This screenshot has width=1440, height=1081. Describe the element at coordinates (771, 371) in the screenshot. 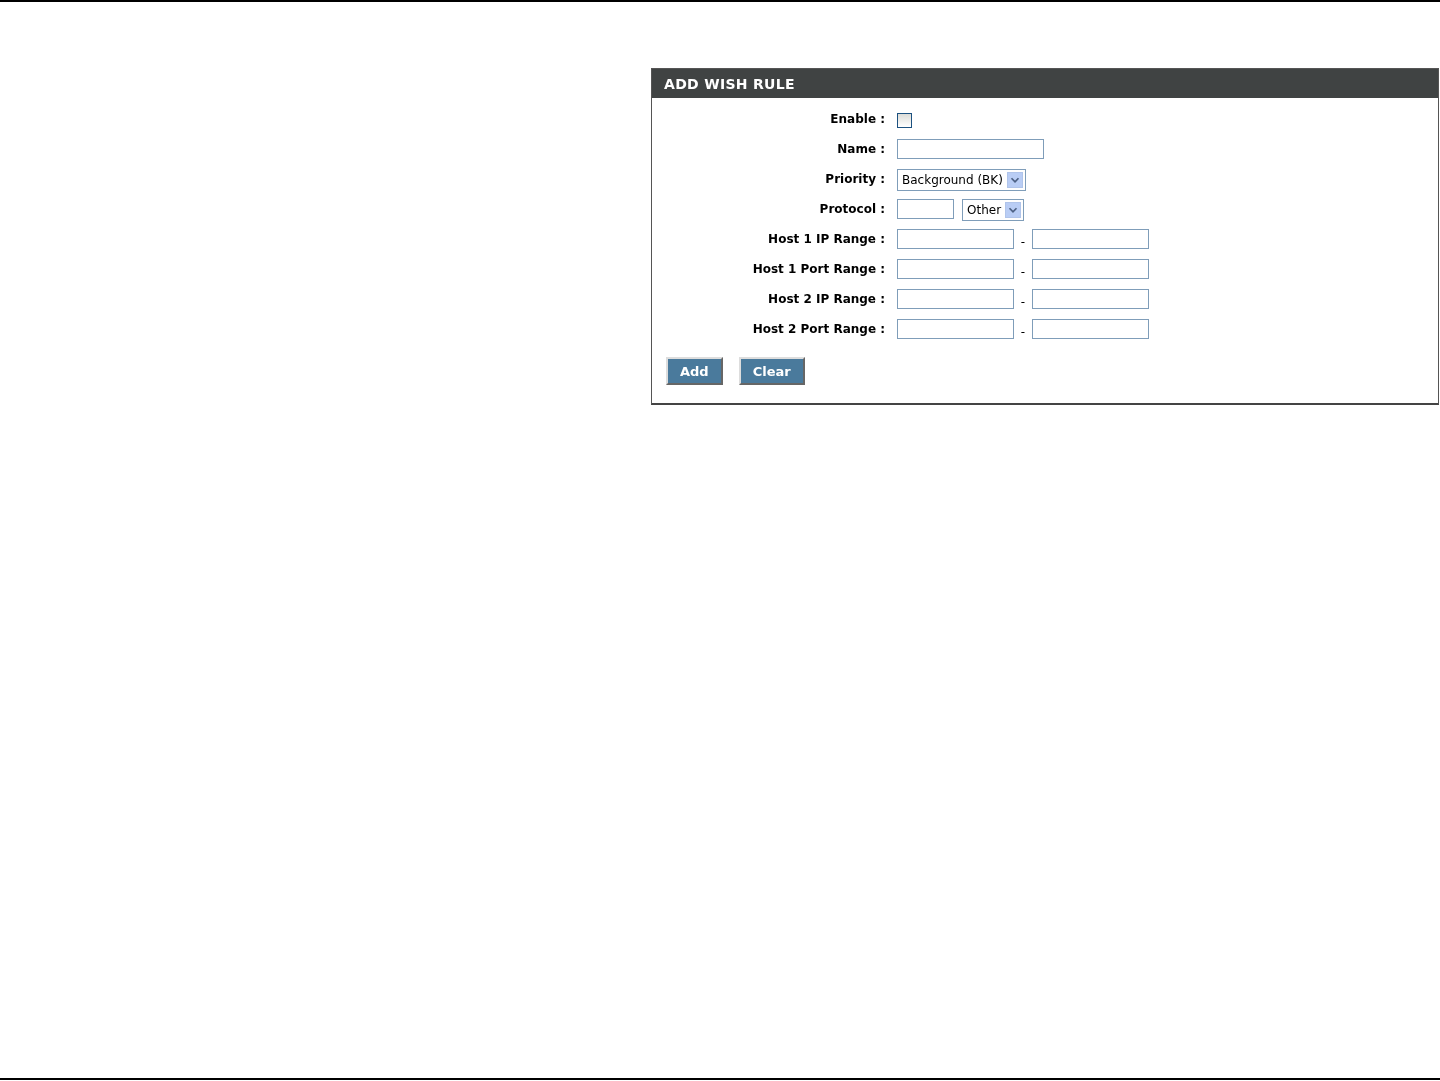

I see `form-button: Clear` at that location.